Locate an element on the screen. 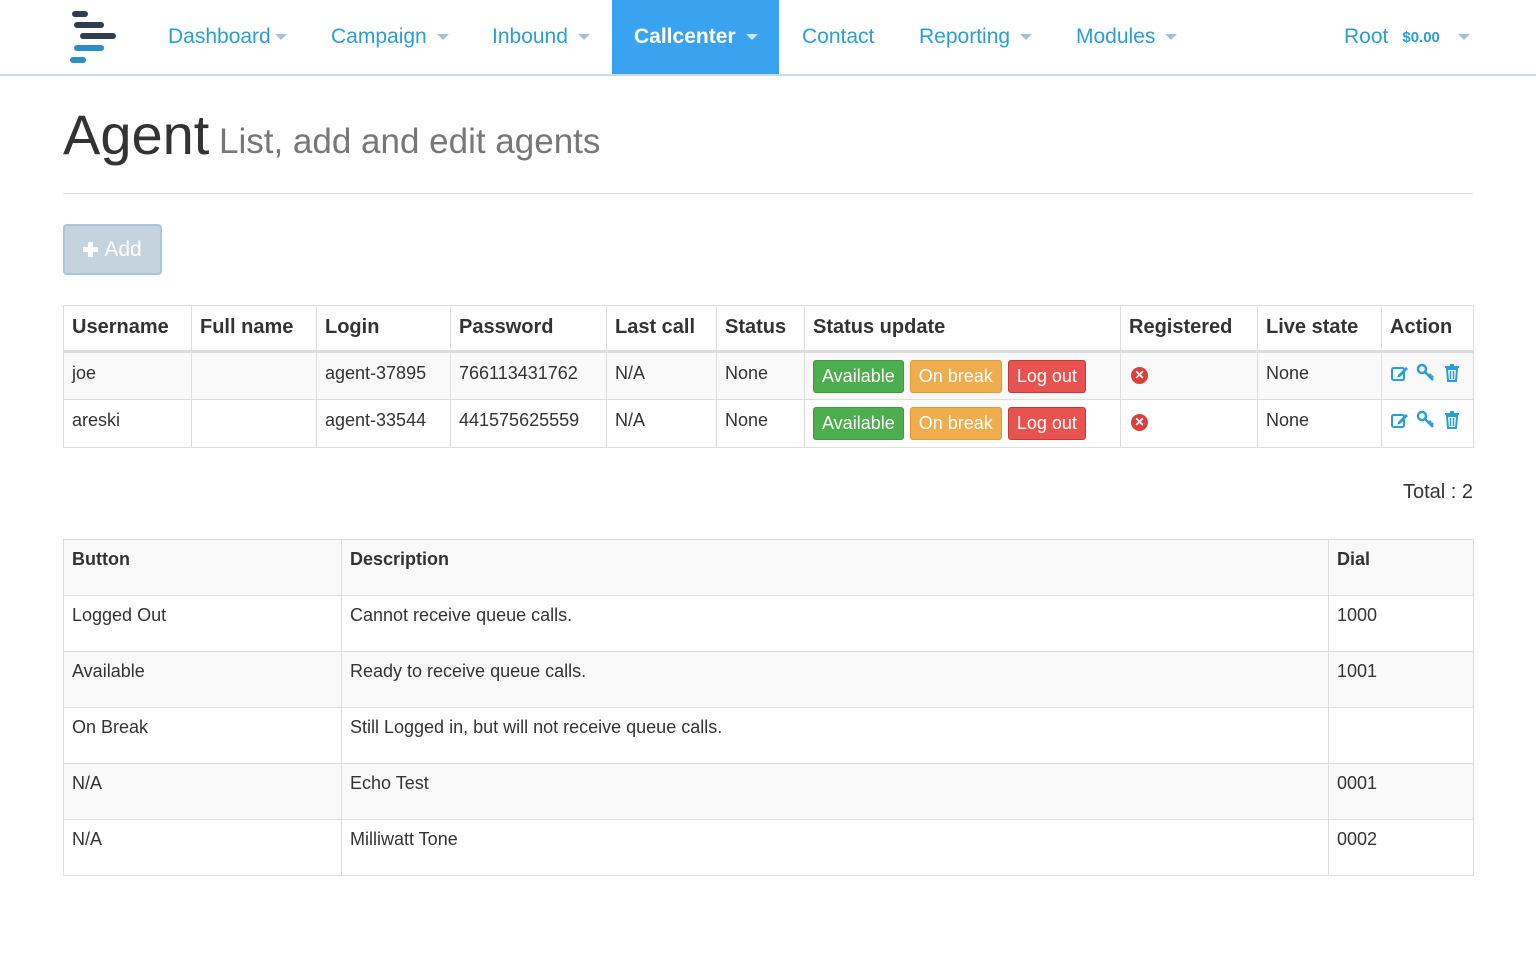  table-header-row: Button Description Dial is located at coordinates (768, 567).